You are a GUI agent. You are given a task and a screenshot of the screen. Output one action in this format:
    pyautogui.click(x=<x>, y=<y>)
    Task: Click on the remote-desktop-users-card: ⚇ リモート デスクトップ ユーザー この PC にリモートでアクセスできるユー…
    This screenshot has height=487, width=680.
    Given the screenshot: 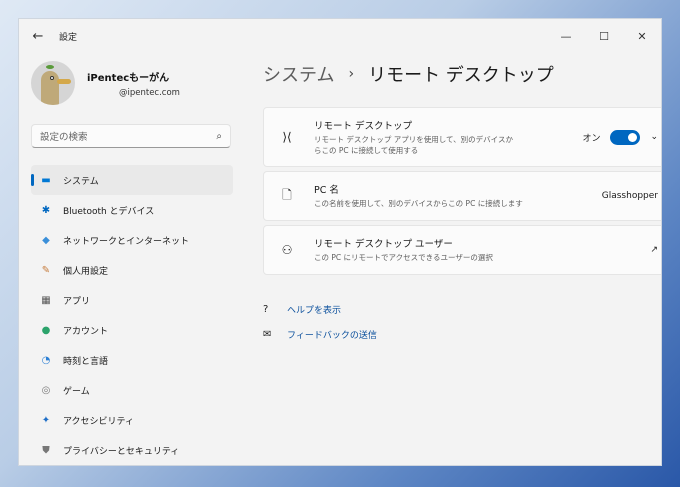 What is the action you would take?
    pyautogui.click(x=462, y=250)
    